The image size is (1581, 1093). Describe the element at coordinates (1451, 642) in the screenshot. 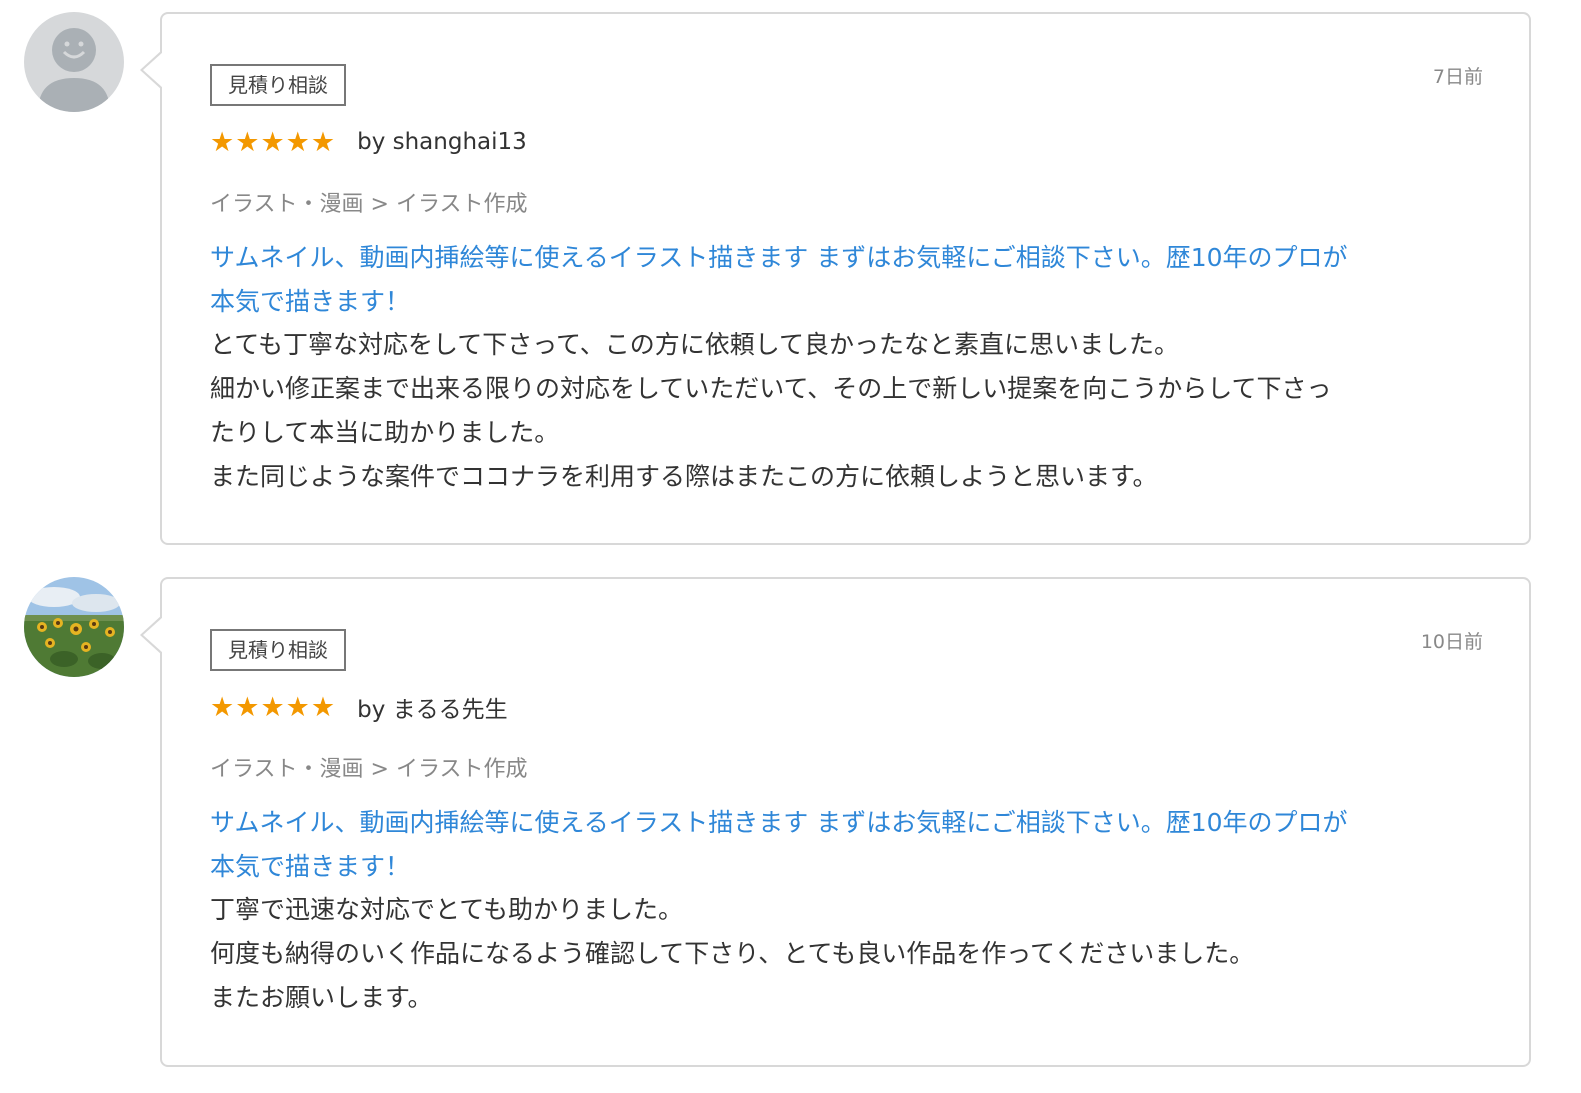

I see `review-date: 10日前` at that location.